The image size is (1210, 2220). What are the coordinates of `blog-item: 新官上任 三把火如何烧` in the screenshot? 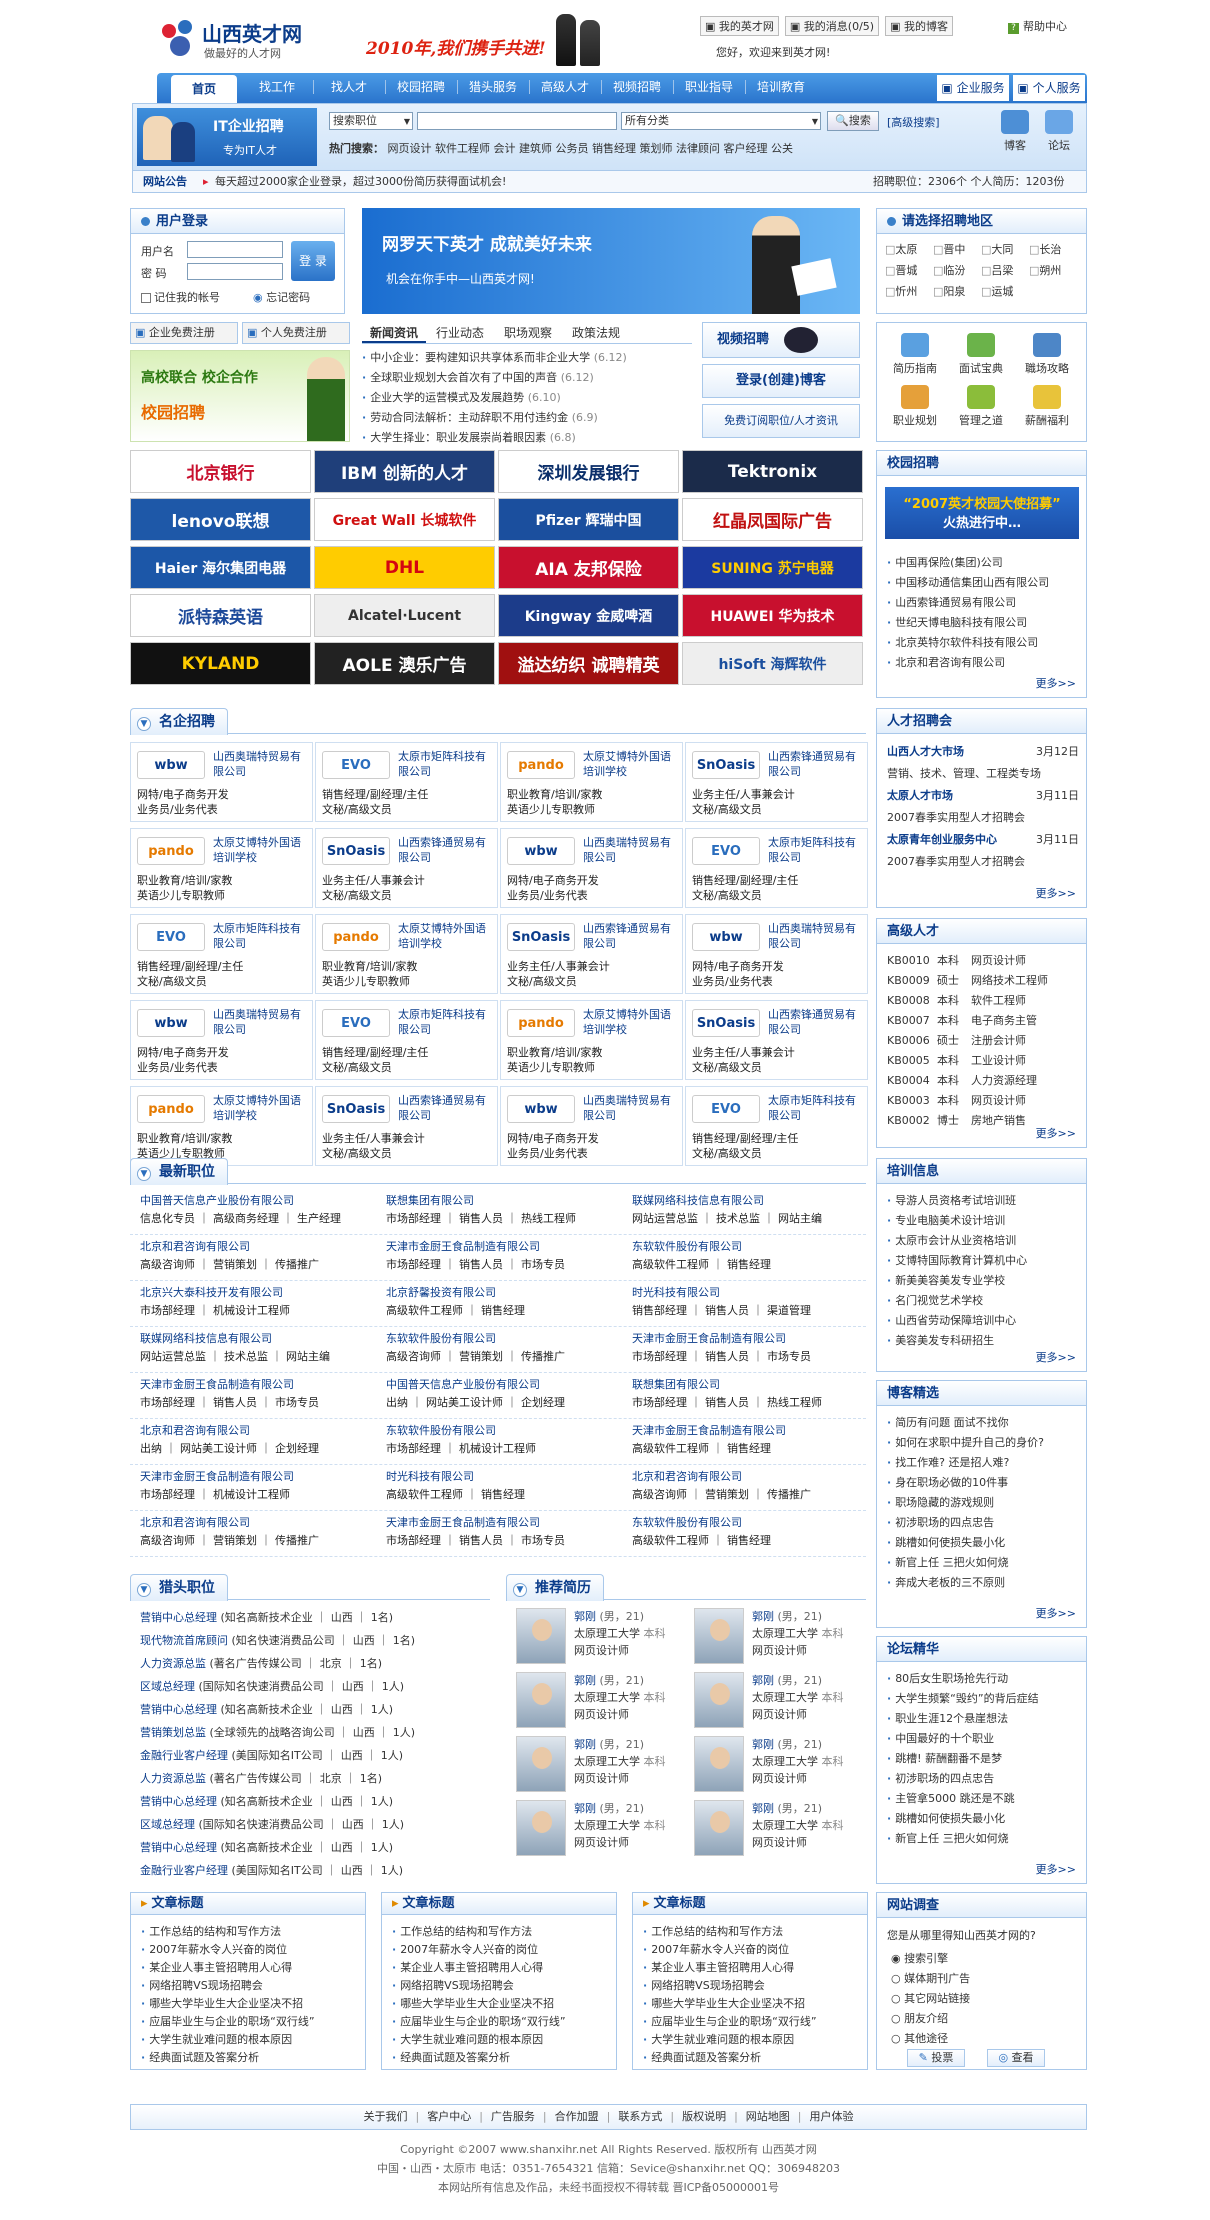 It's located at (983, 1563).